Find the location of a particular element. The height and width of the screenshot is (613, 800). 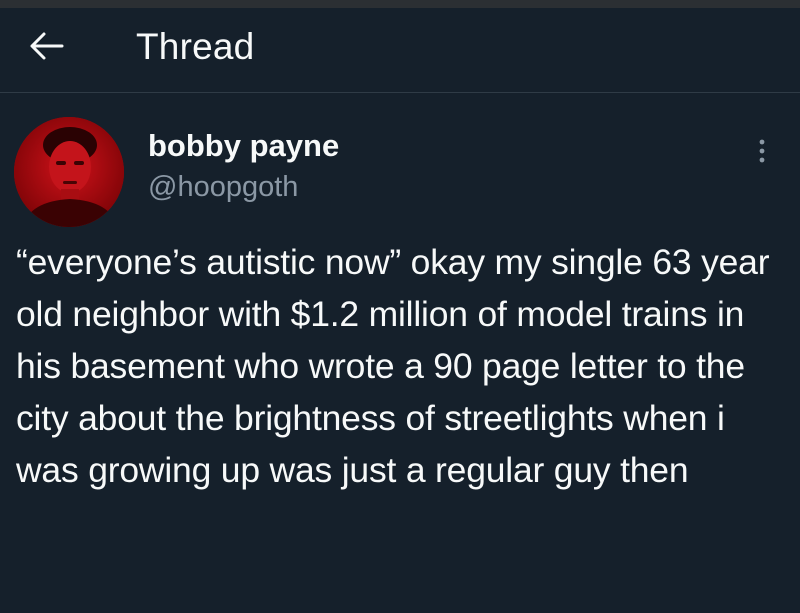

avatar is located at coordinates (69, 172).